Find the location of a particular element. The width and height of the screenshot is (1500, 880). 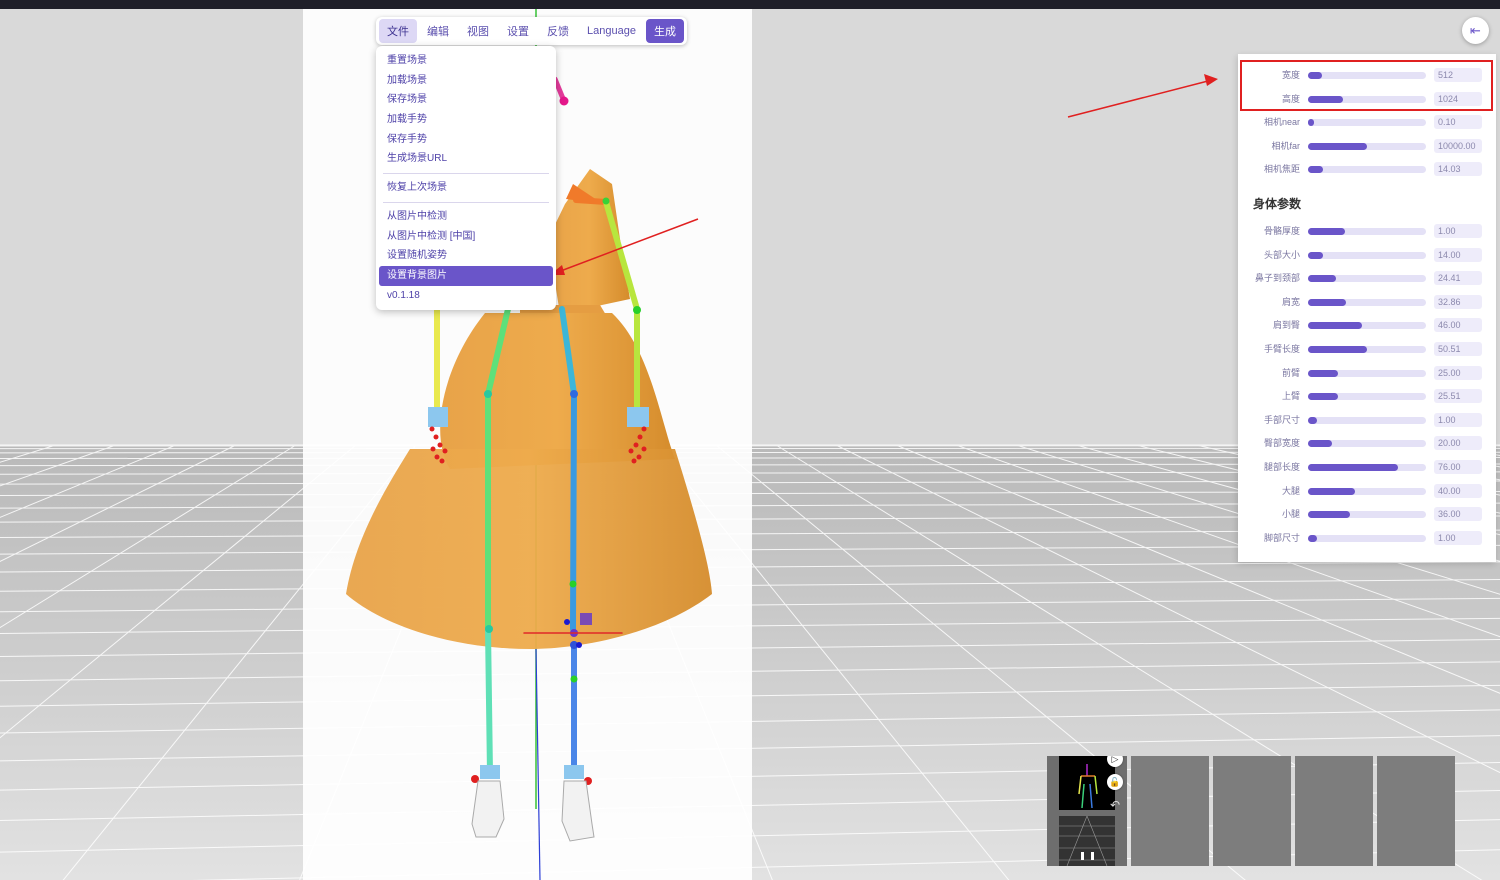

param-value-input: 25.00 is located at coordinates (1458, 372).